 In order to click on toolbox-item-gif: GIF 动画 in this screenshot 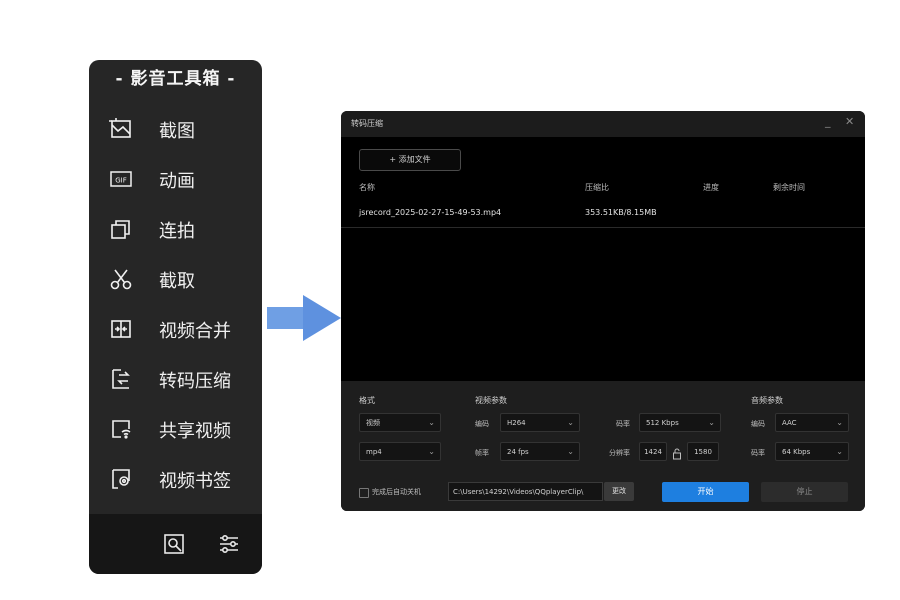, I will do `click(184, 179)`.